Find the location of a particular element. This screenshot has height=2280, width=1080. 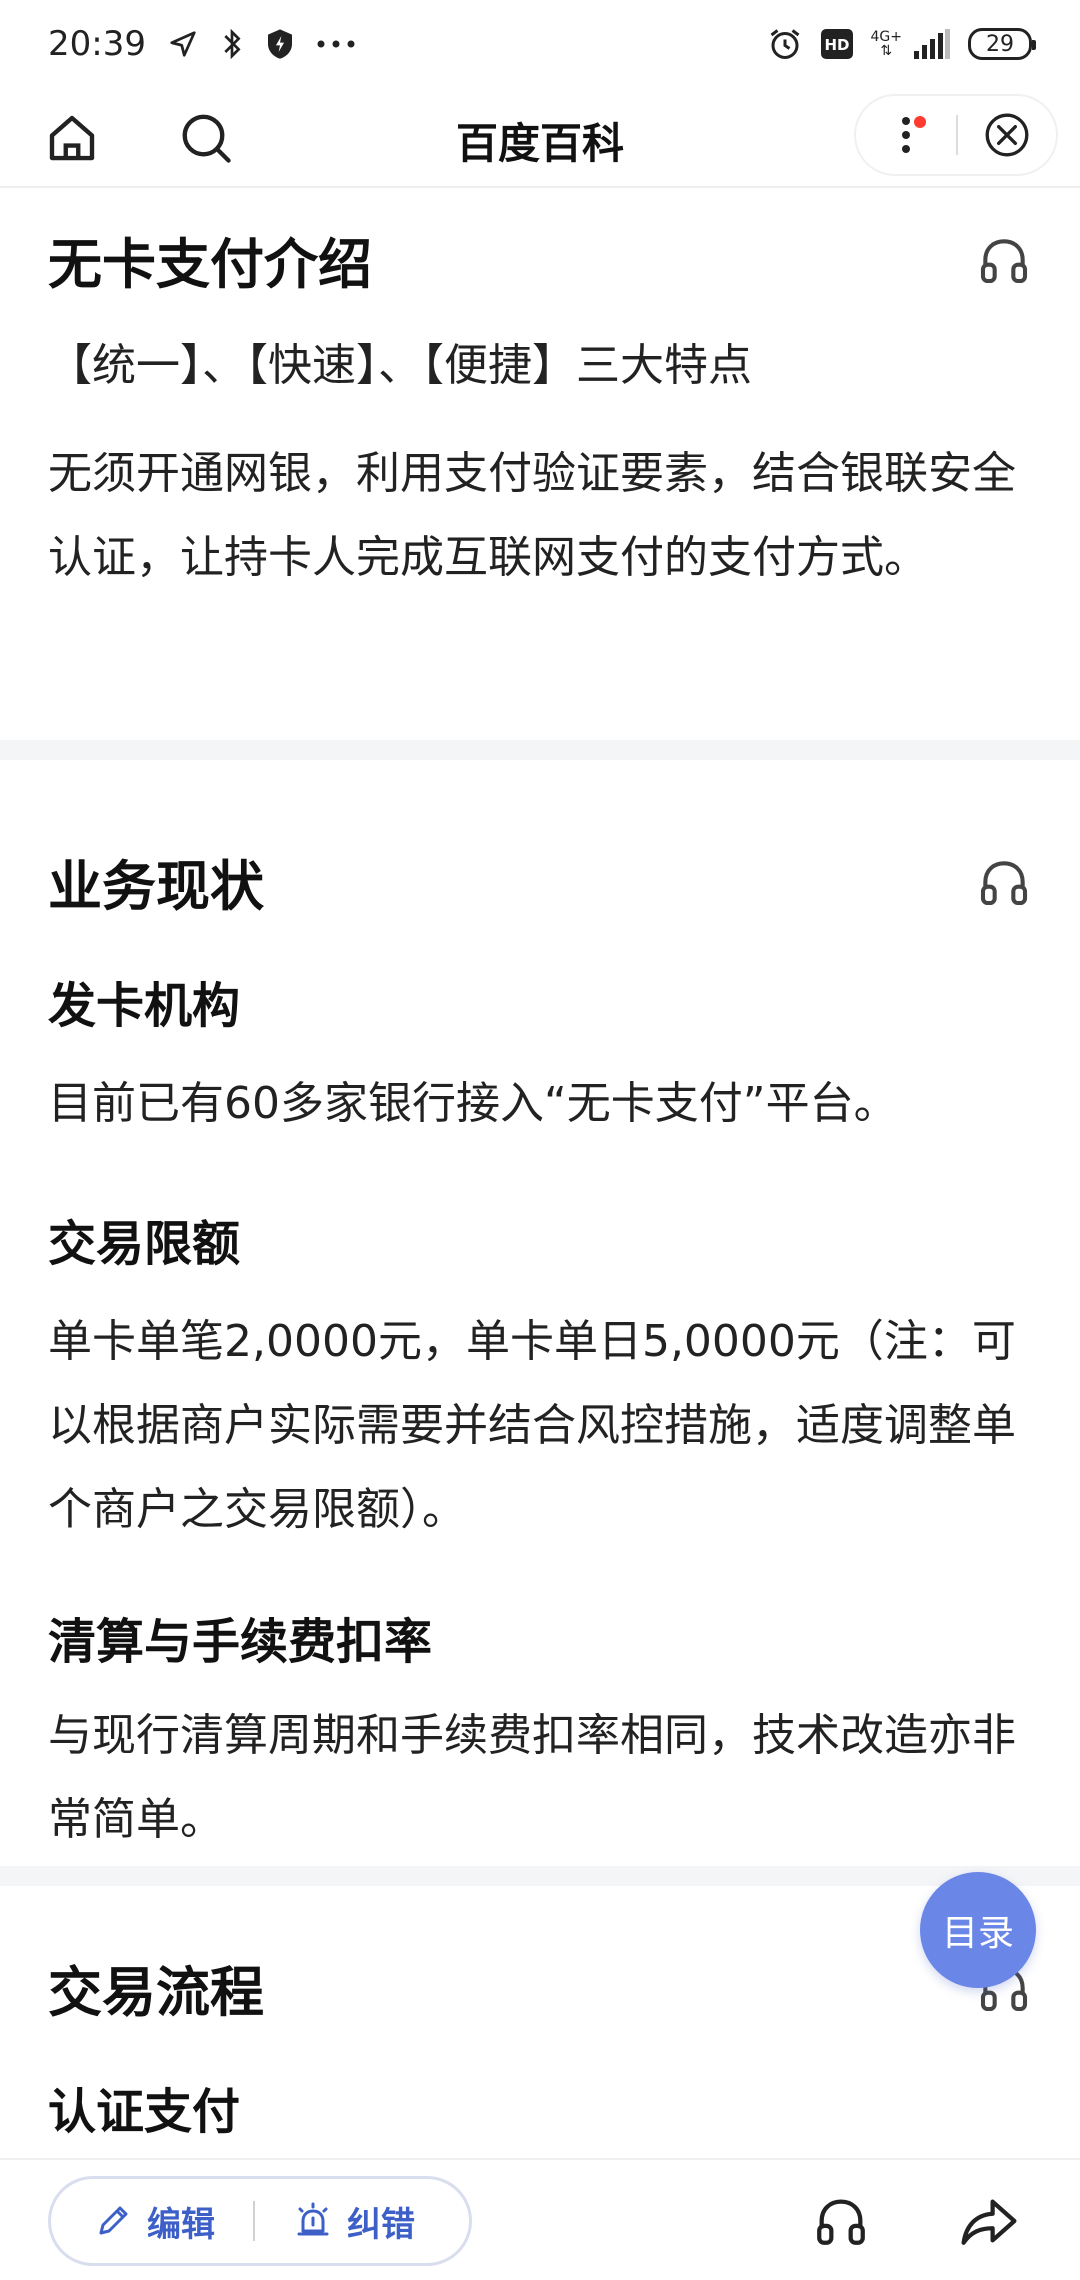

toc-button: 目录 is located at coordinates (978, 1930).